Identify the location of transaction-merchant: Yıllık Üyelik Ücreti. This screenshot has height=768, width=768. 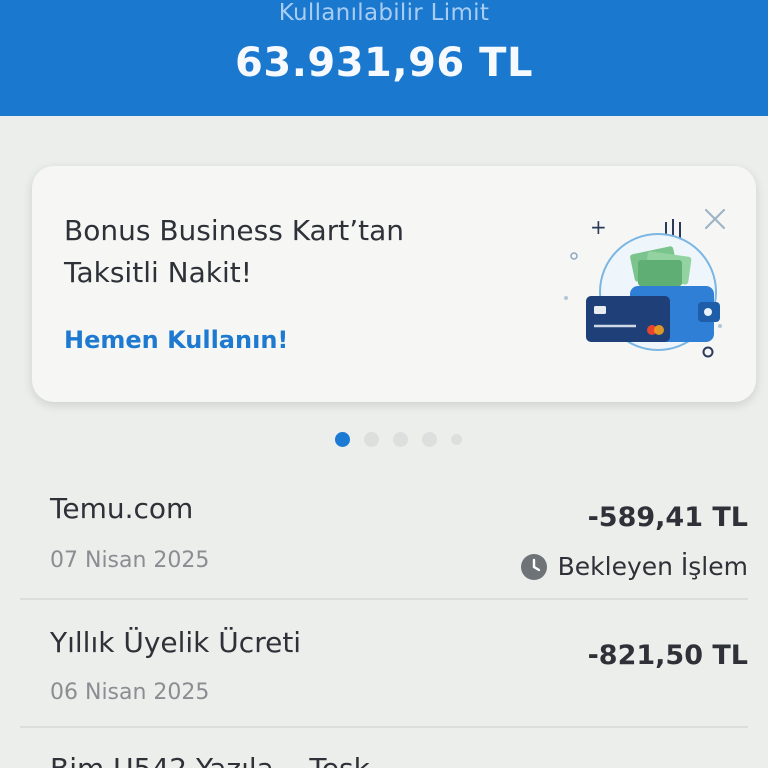
(176, 642).